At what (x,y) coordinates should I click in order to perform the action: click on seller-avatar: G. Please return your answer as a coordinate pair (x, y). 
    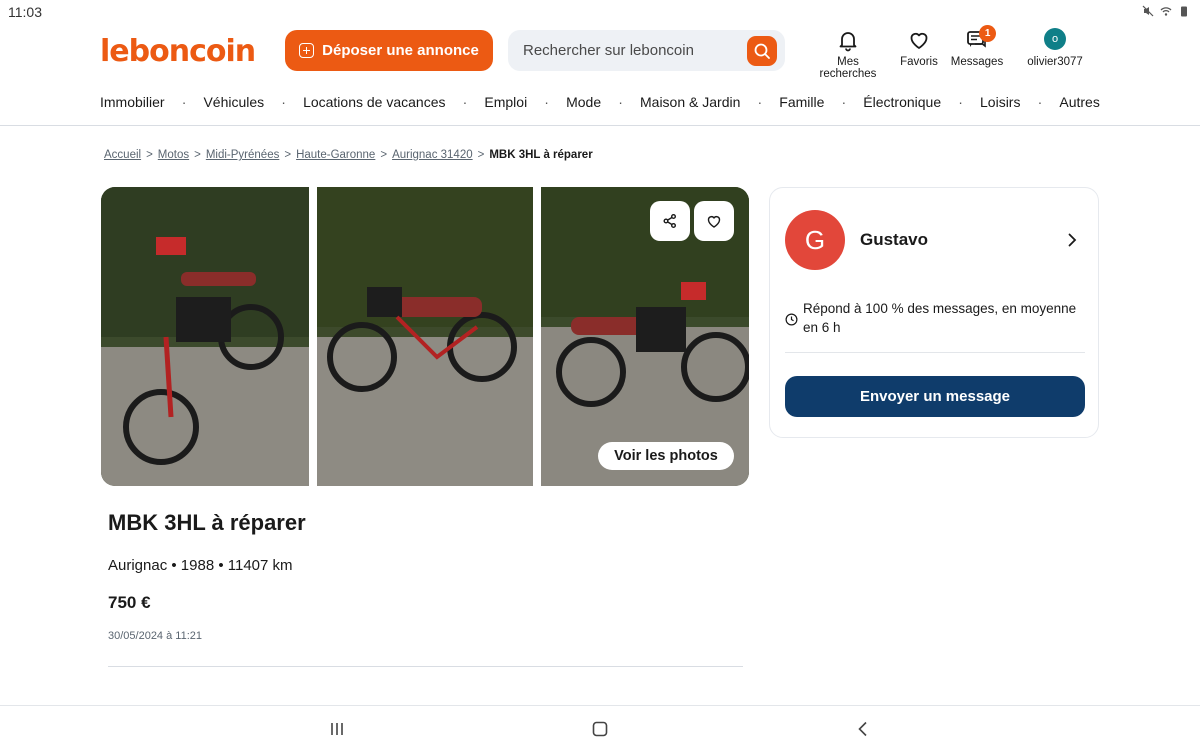
    Looking at the image, I should click on (815, 240).